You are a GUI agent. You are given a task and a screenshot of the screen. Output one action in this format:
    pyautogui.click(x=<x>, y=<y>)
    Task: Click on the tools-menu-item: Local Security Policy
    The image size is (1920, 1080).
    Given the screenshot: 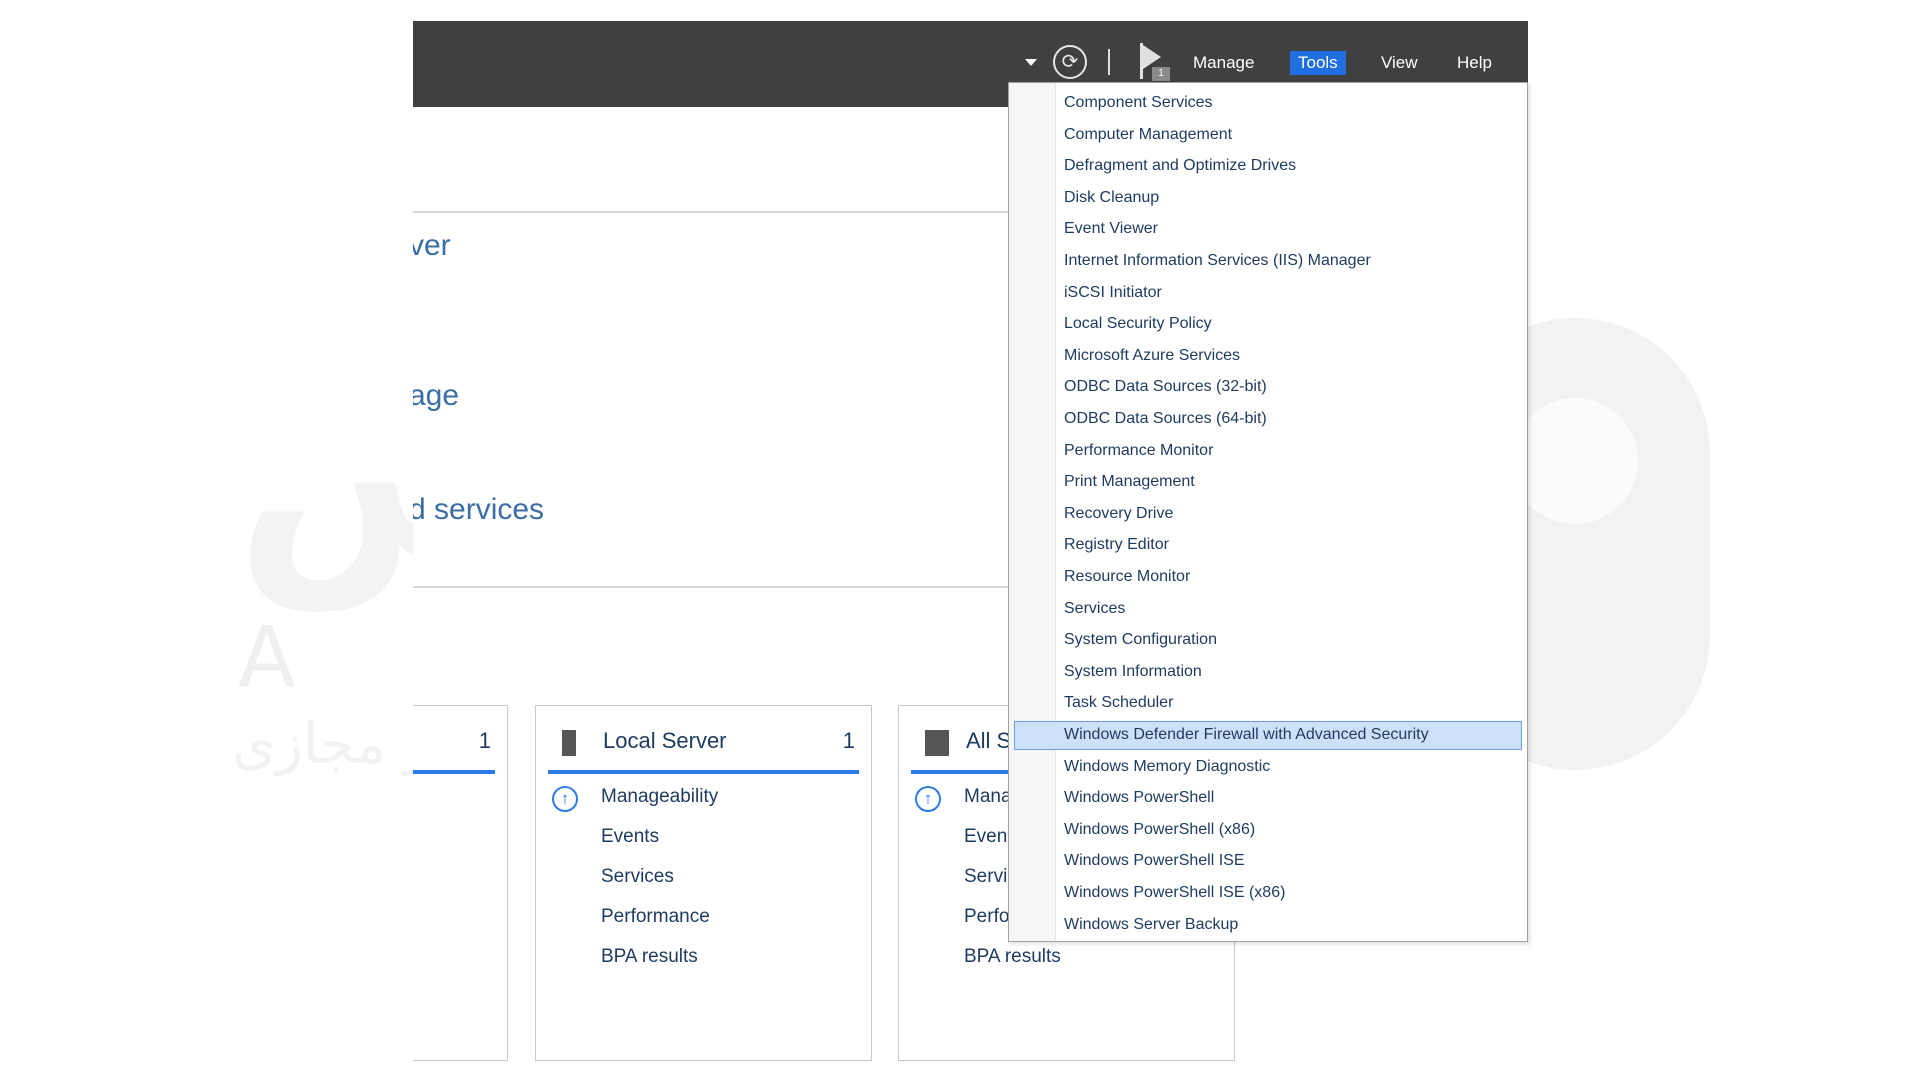 What is the action you would take?
    pyautogui.click(x=1268, y=324)
    